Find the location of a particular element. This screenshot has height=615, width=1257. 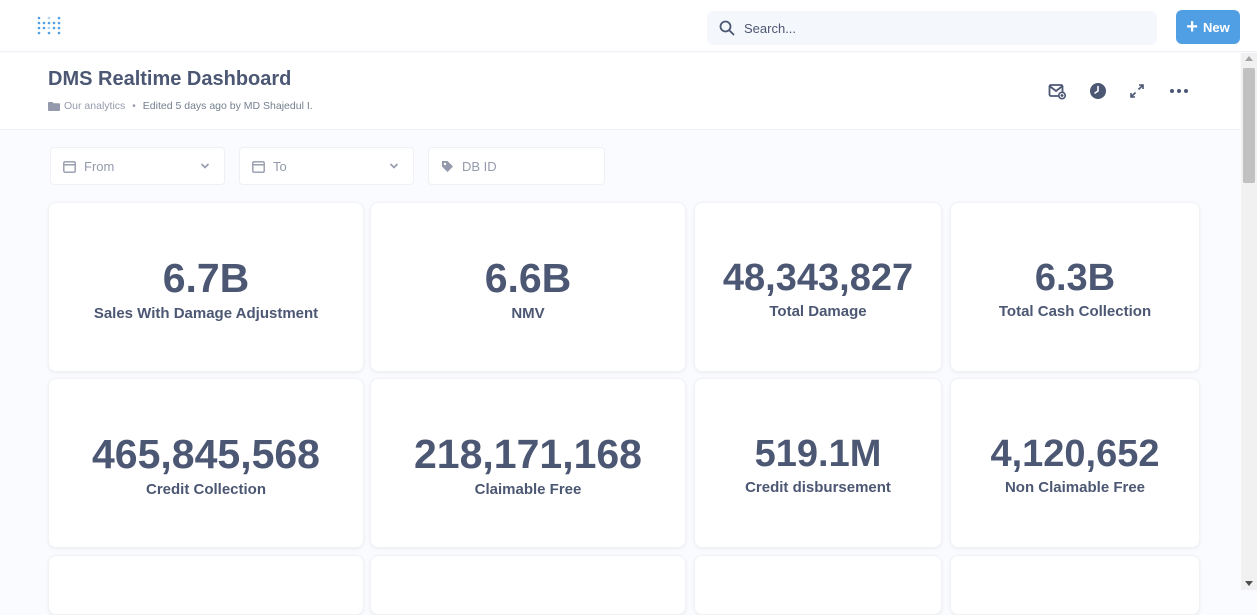

scalar-label: Non Claimable Free is located at coordinates (1075, 487).